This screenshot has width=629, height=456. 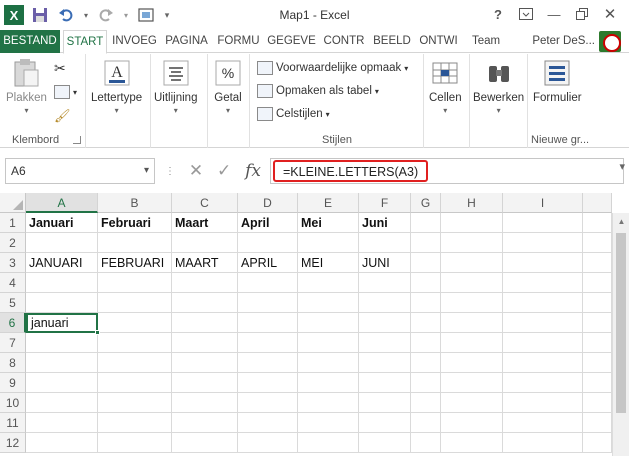 I want to click on cell-a10, so click(x=62, y=403).